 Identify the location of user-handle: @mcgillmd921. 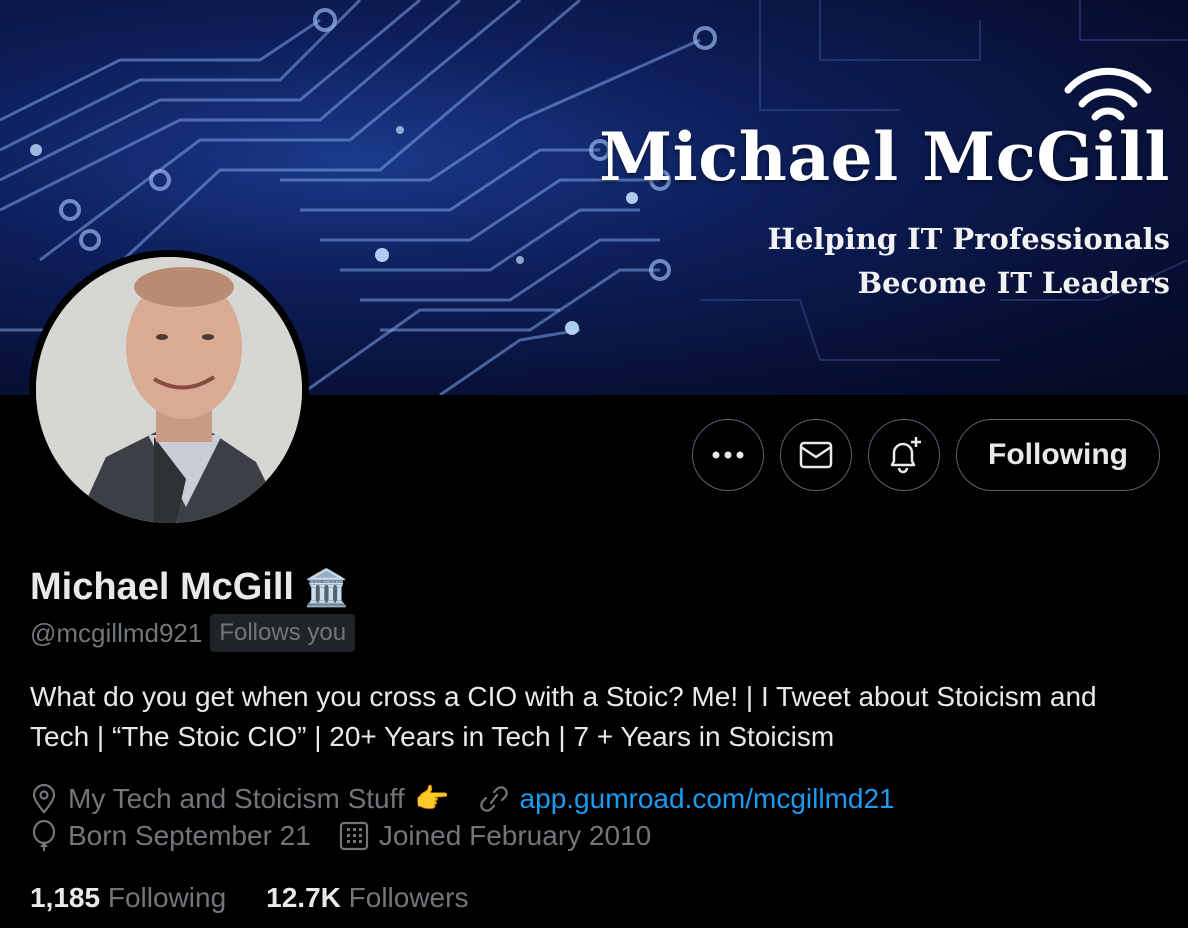
(116, 632).